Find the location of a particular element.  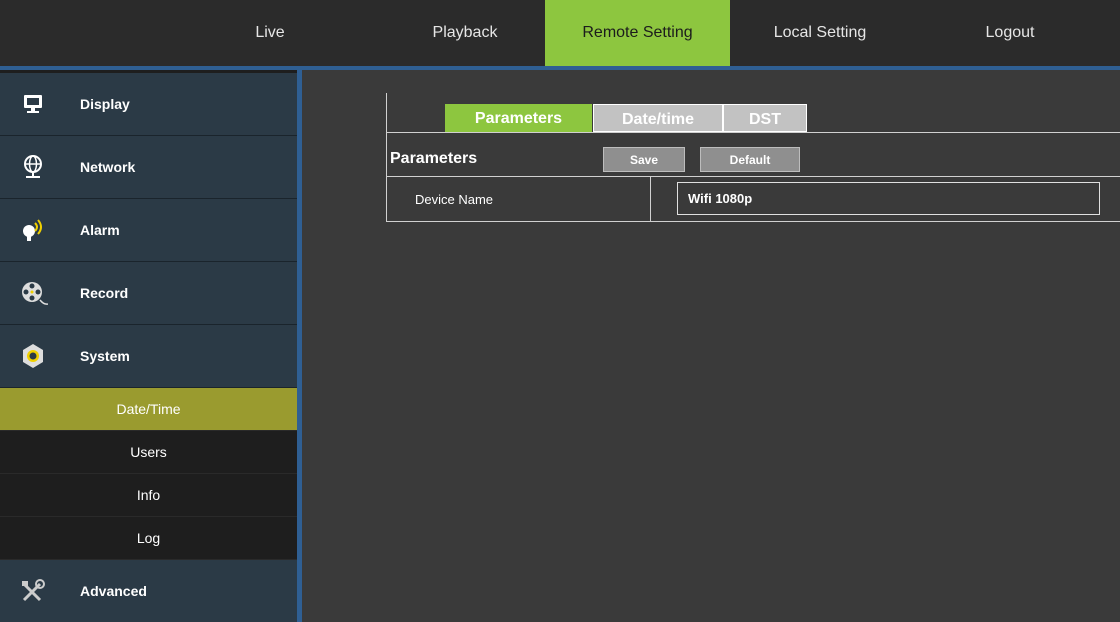

sidebar-item-display: Display is located at coordinates (148, 104).